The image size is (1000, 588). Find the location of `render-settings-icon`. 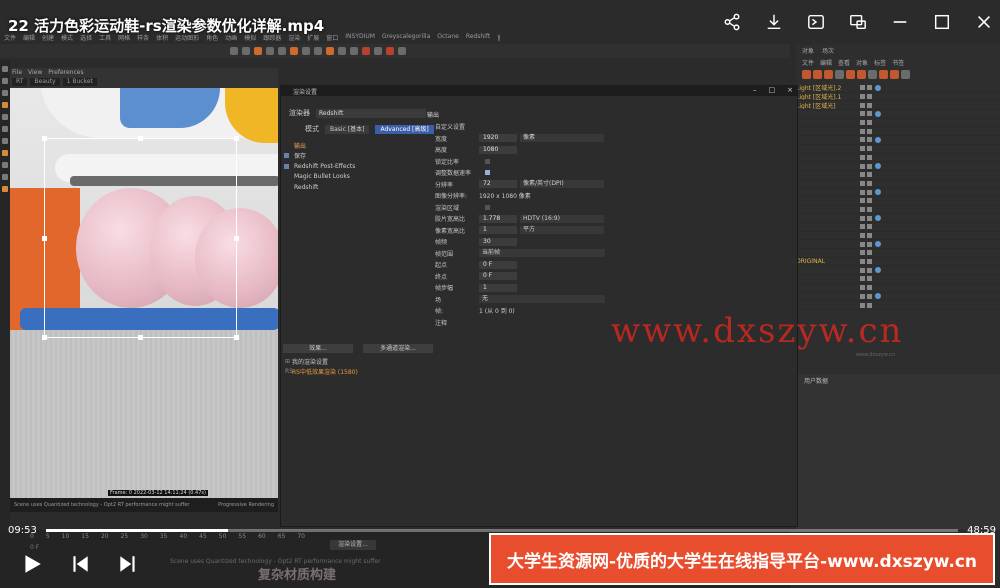

render-settings-icon is located at coordinates (378, 51).